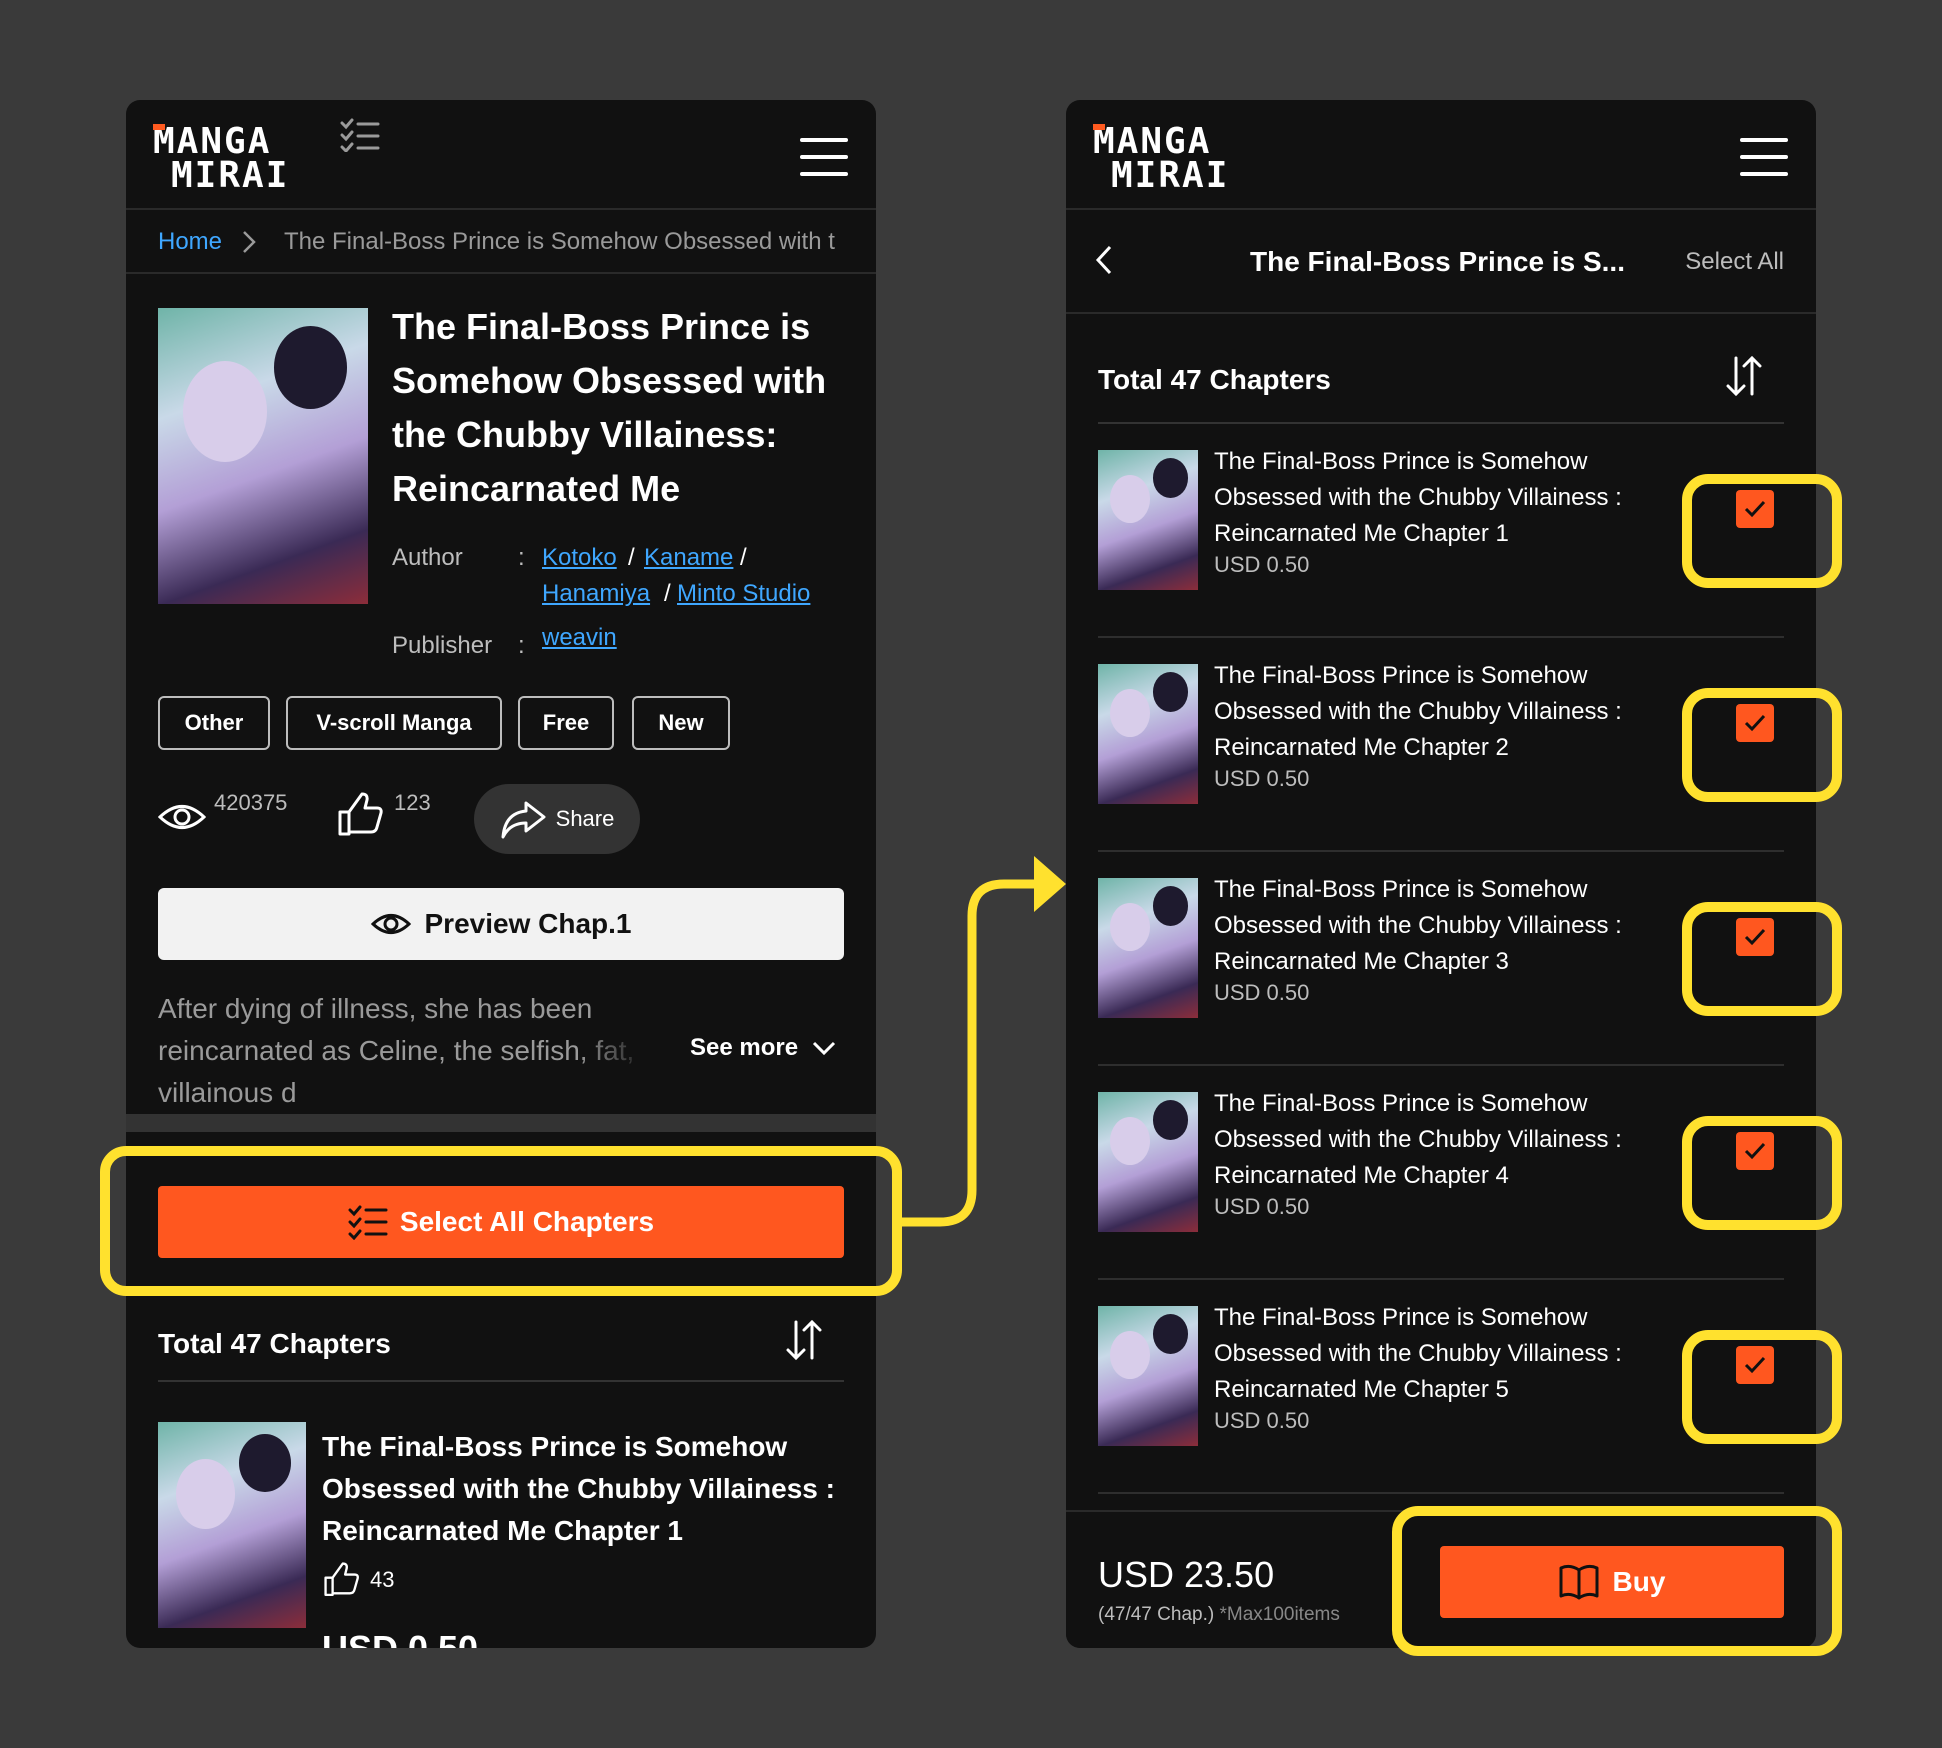 Image resolution: width=1942 pixels, height=1748 pixels. What do you see at coordinates (1186, 1574) in the screenshot?
I see `total-price: USD 23.50` at bounding box center [1186, 1574].